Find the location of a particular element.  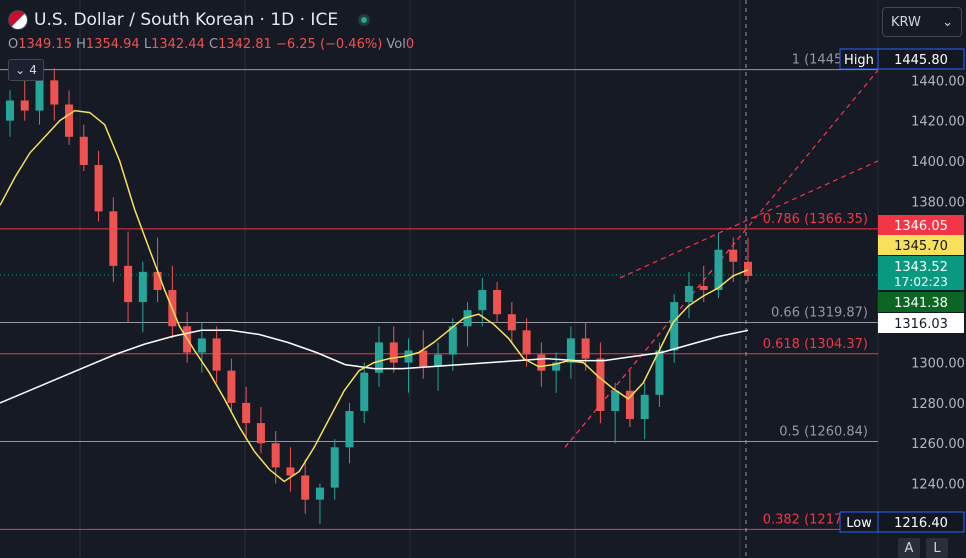

usd-krw-flag-icon is located at coordinates (18, 20).